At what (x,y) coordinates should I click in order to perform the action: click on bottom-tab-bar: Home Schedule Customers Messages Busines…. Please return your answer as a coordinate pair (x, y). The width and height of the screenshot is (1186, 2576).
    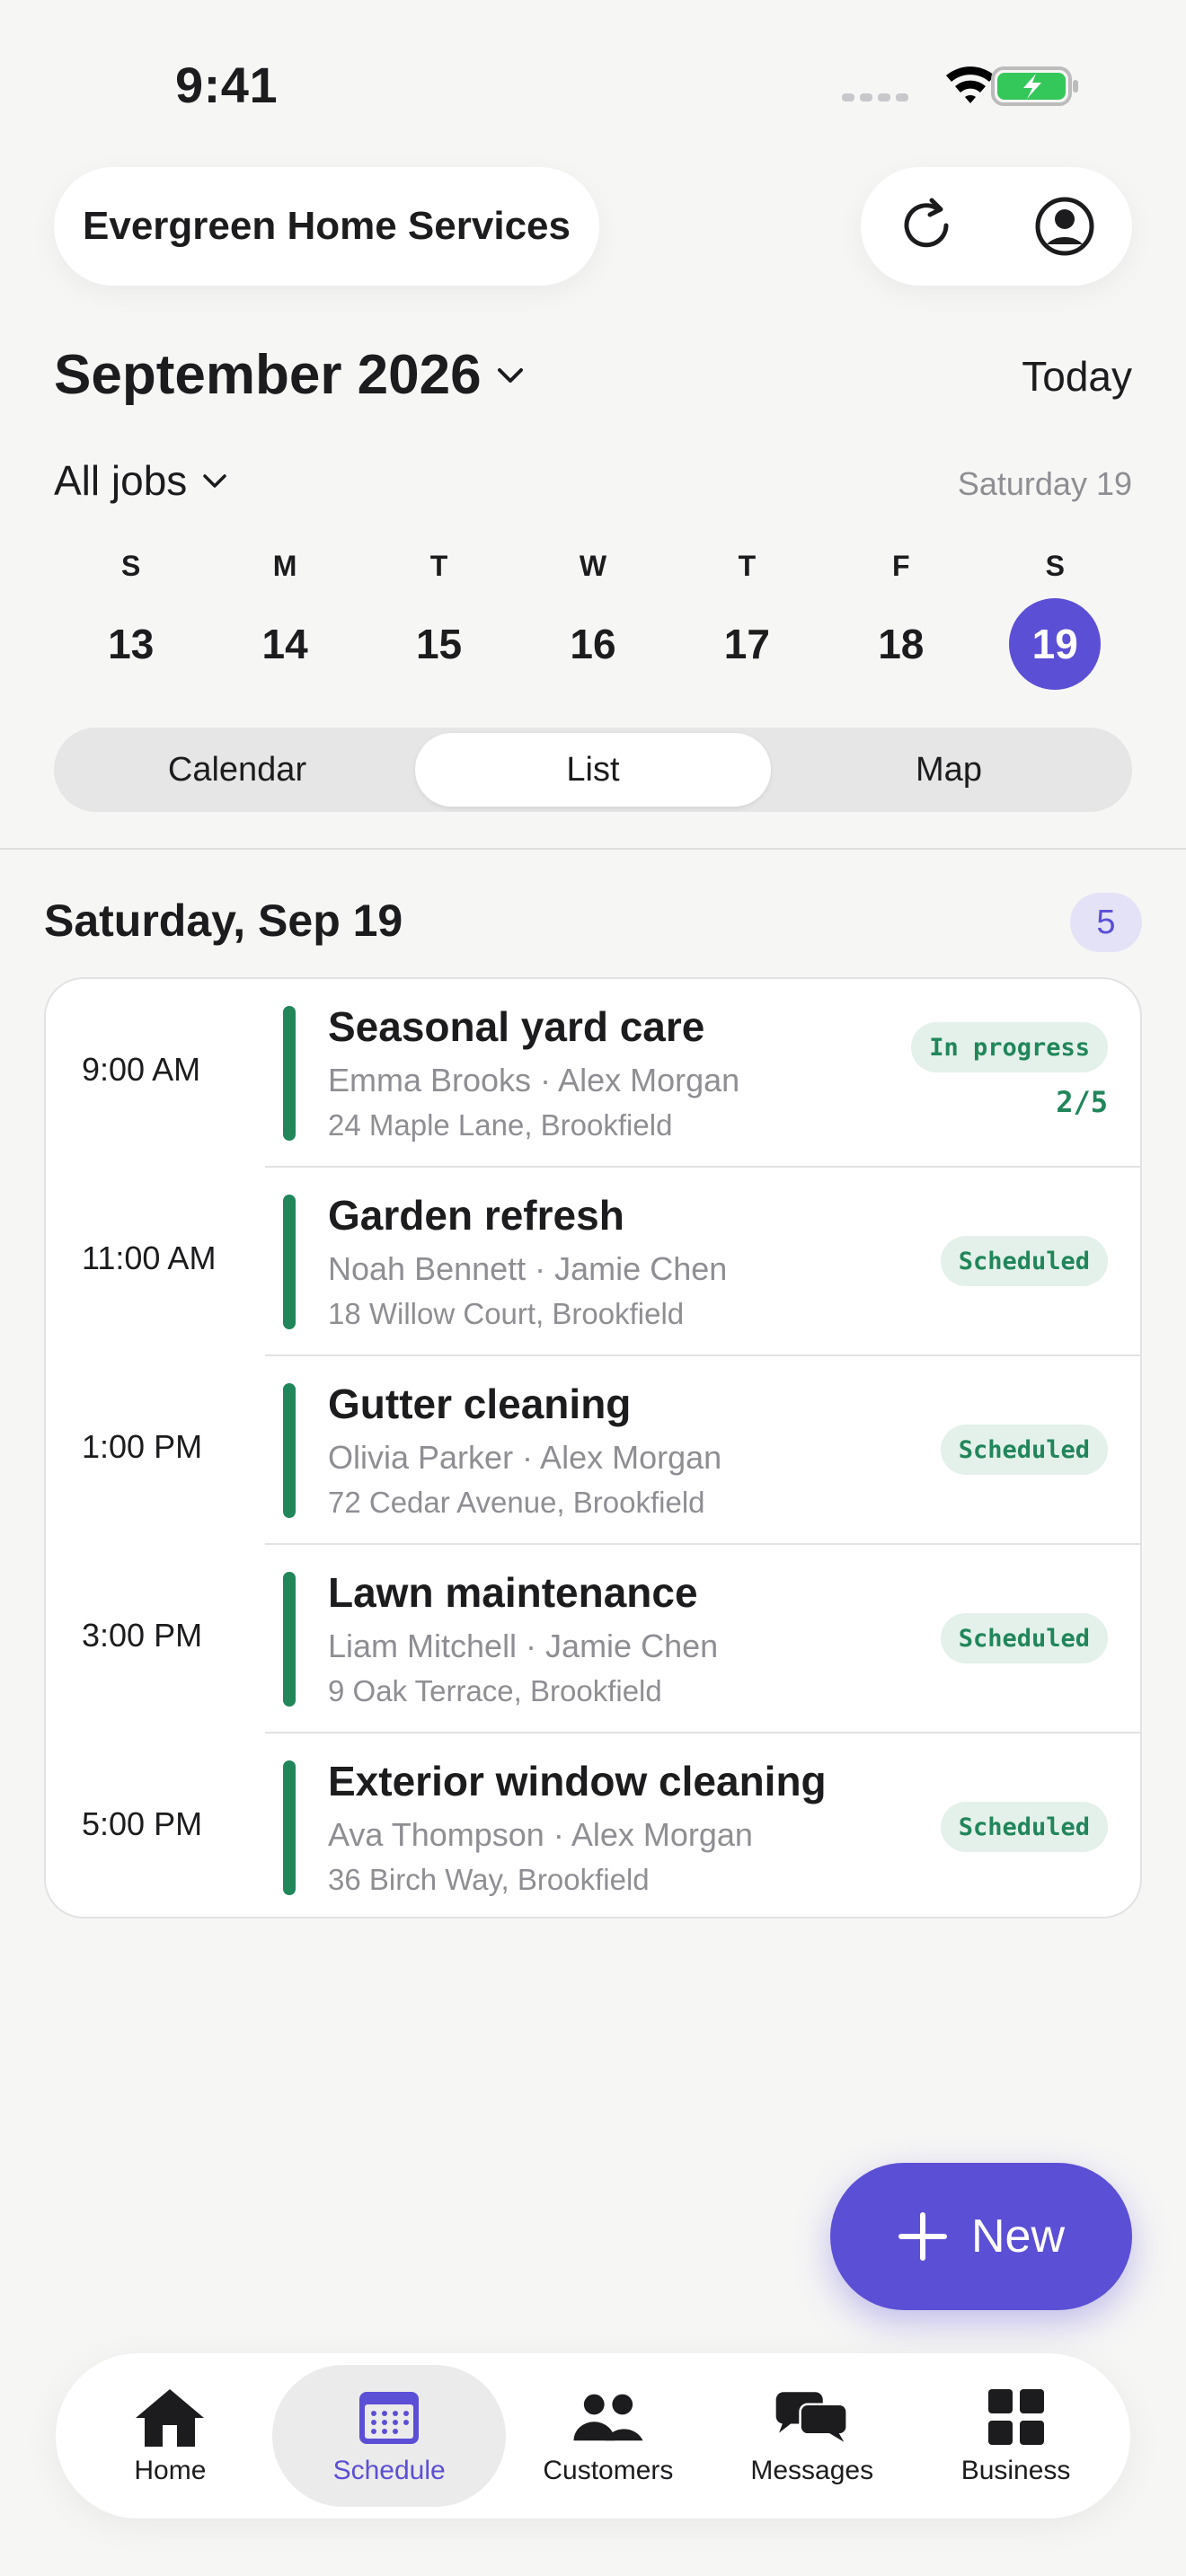
    Looking at the image, I should click on (593, 2436).